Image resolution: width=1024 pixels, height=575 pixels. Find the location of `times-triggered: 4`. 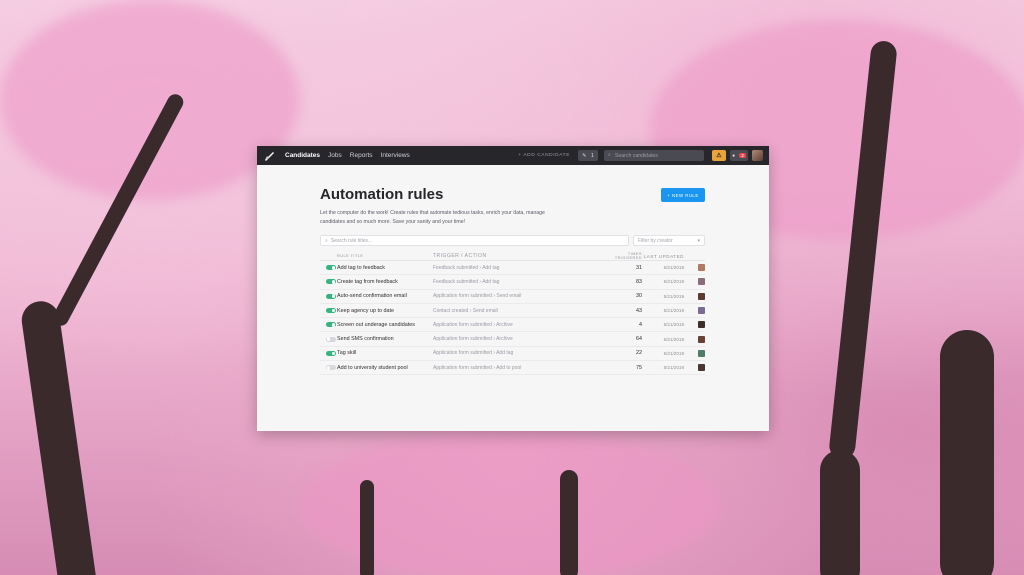

times-triggered: 4 is located at coordinates (640, 324).